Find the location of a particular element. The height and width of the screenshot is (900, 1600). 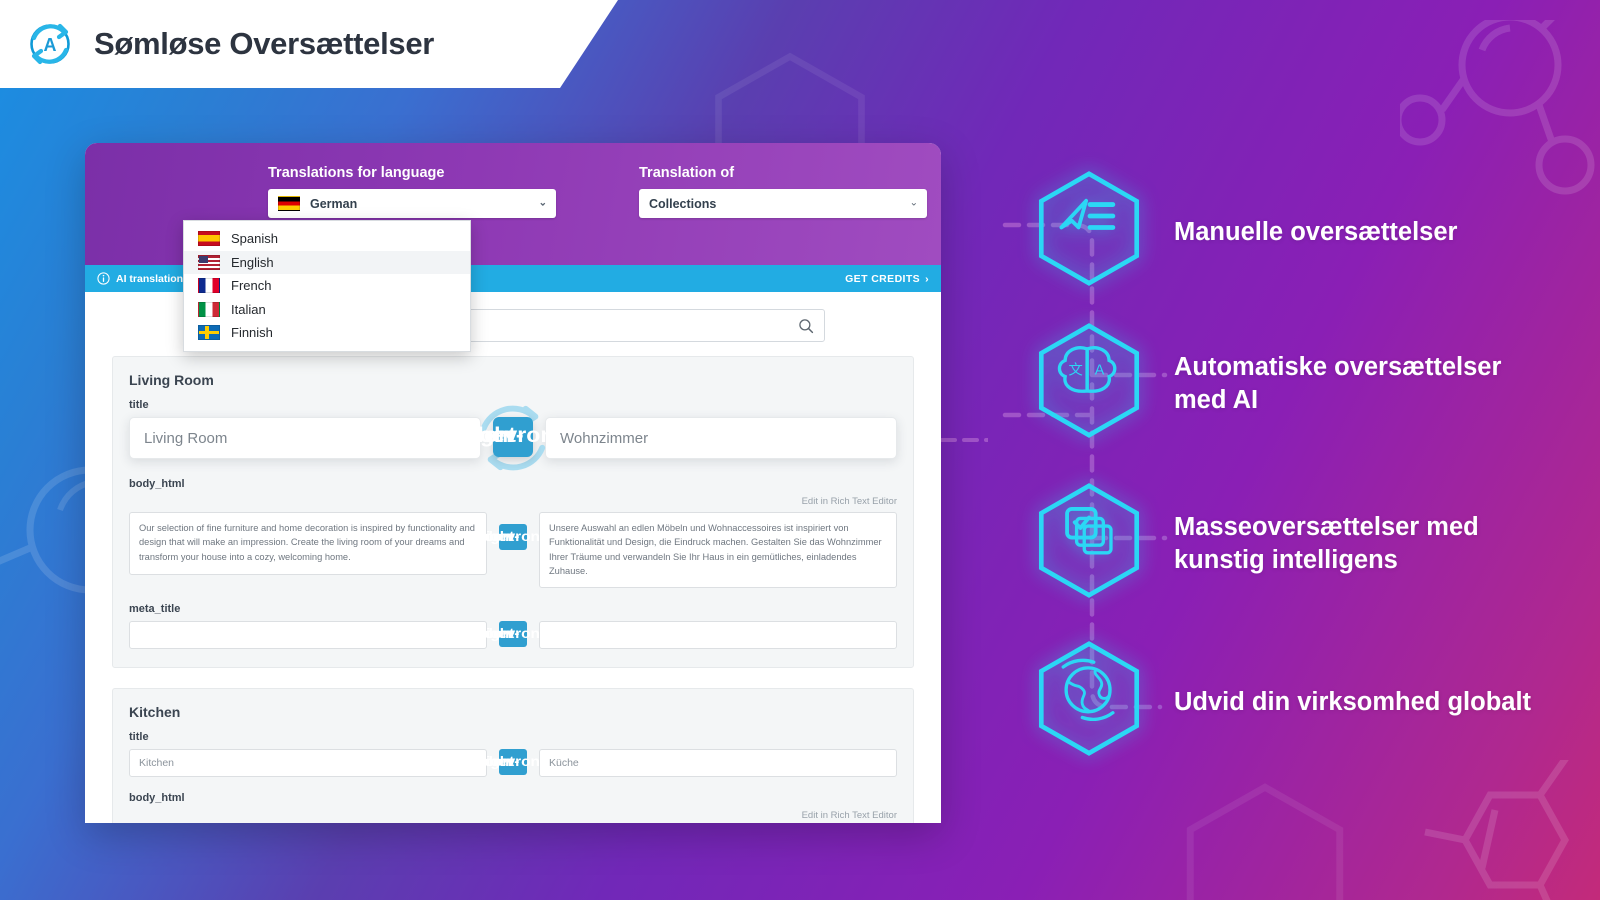

language-option-french: French is located at coordinates (327, 286).